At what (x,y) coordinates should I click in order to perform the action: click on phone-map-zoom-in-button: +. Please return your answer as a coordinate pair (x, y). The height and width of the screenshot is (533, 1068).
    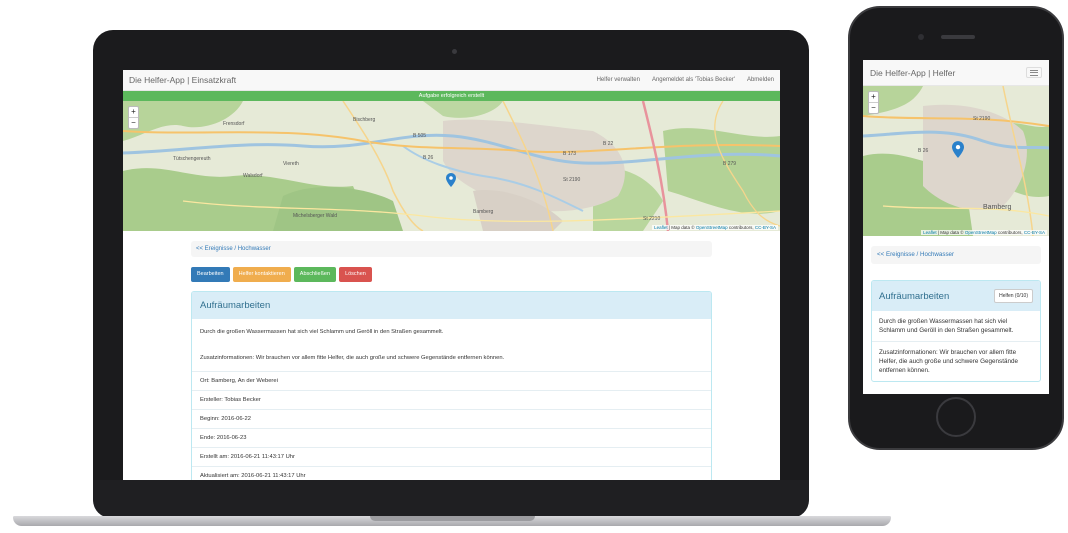
    Looking at the image, I should click on (873, 97).